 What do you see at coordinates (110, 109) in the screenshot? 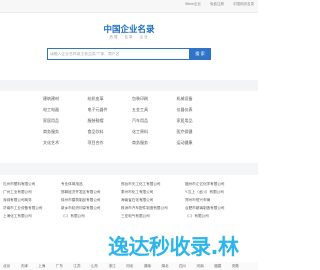
I see `category-link: 电子元器件` at bounding box center [110, 109].